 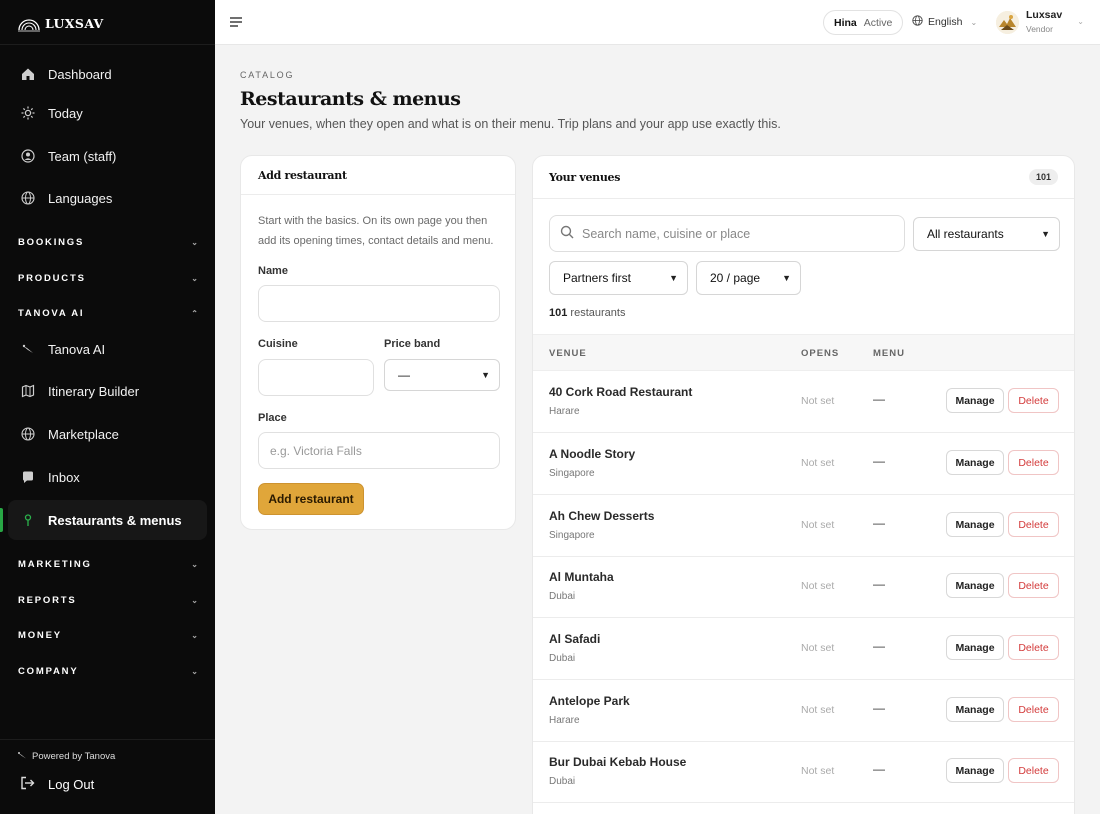 What do you see at coordinates (108, 313) in the screenshot?
I see `section-tanova-ai: TANOVA AI ⌃` at bounding box center [108, 313].